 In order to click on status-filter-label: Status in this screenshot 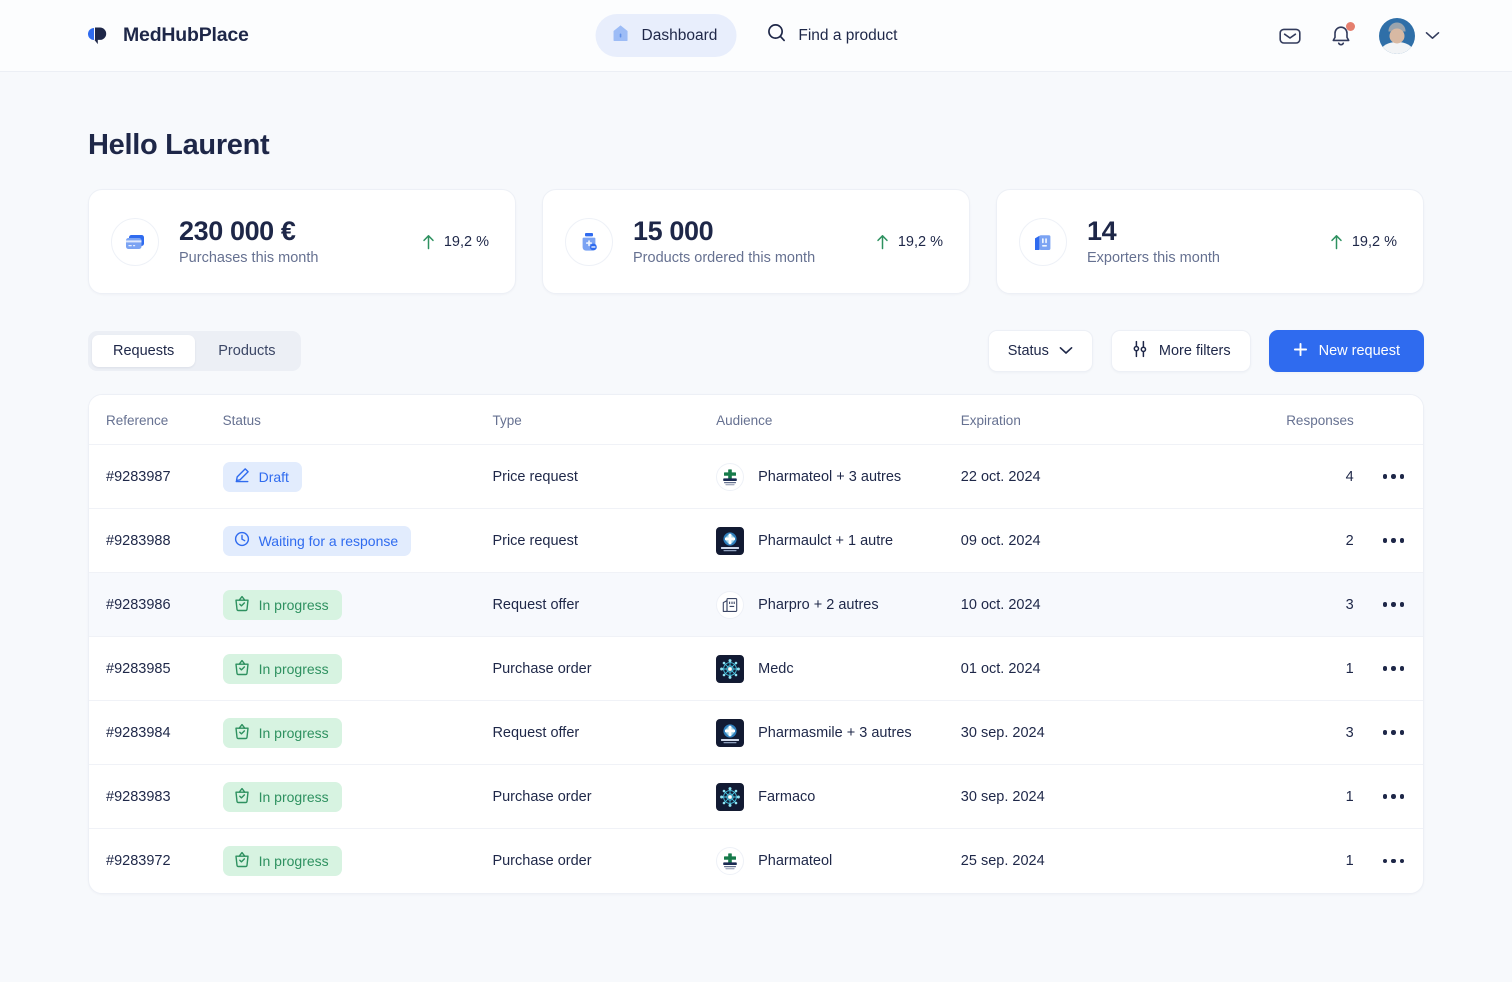, I will do `click(1028, 351)`.